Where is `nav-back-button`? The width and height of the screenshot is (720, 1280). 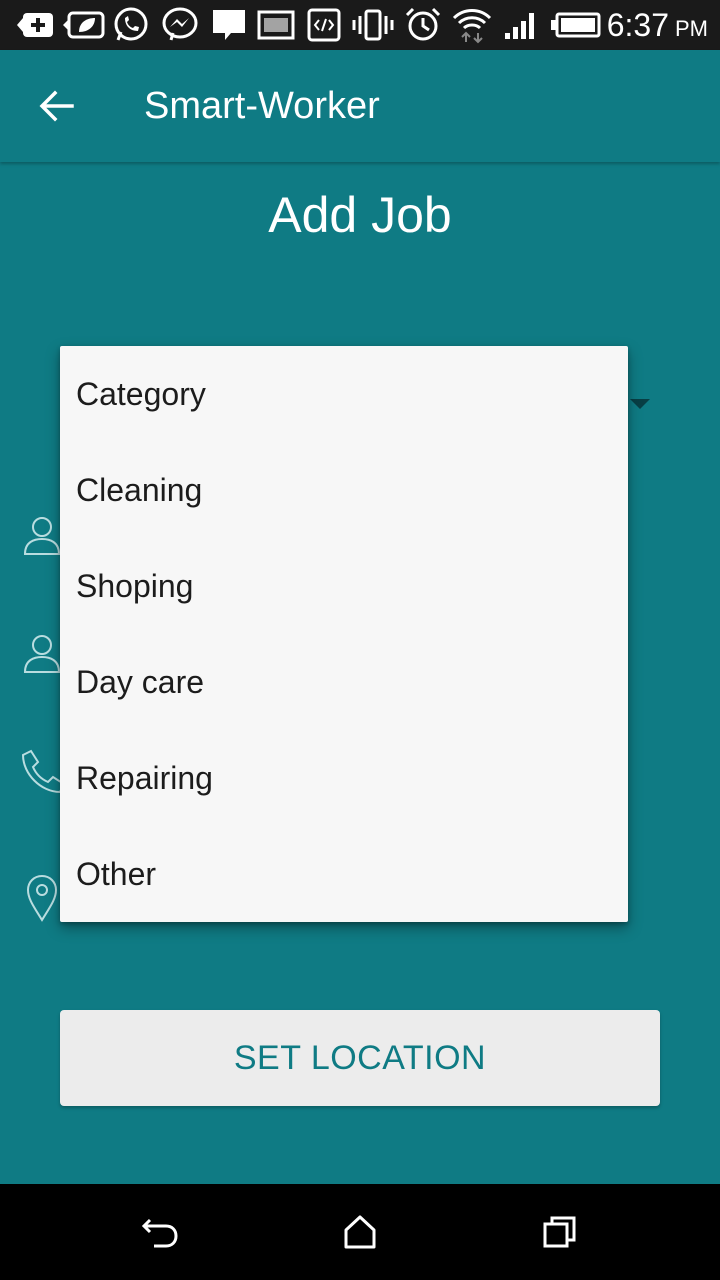
nav-back-button is located at coordinates (160, 1232).